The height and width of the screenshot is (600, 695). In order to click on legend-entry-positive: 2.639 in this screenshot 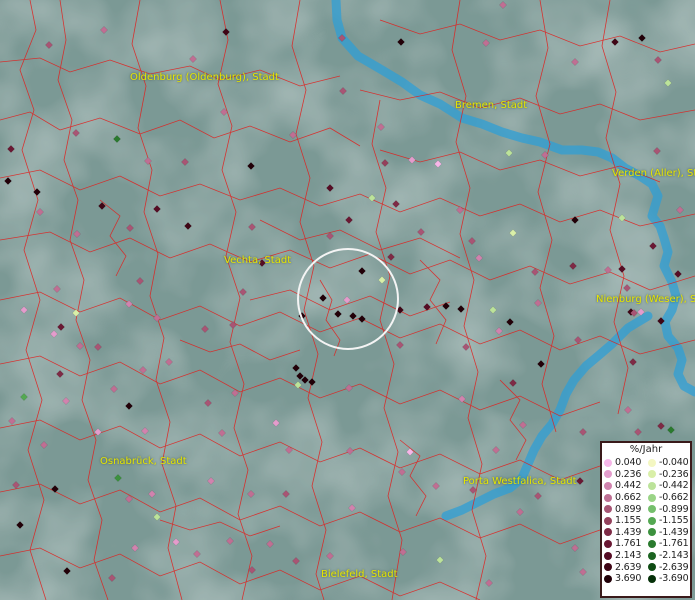, I will do `click(624, 567)`.